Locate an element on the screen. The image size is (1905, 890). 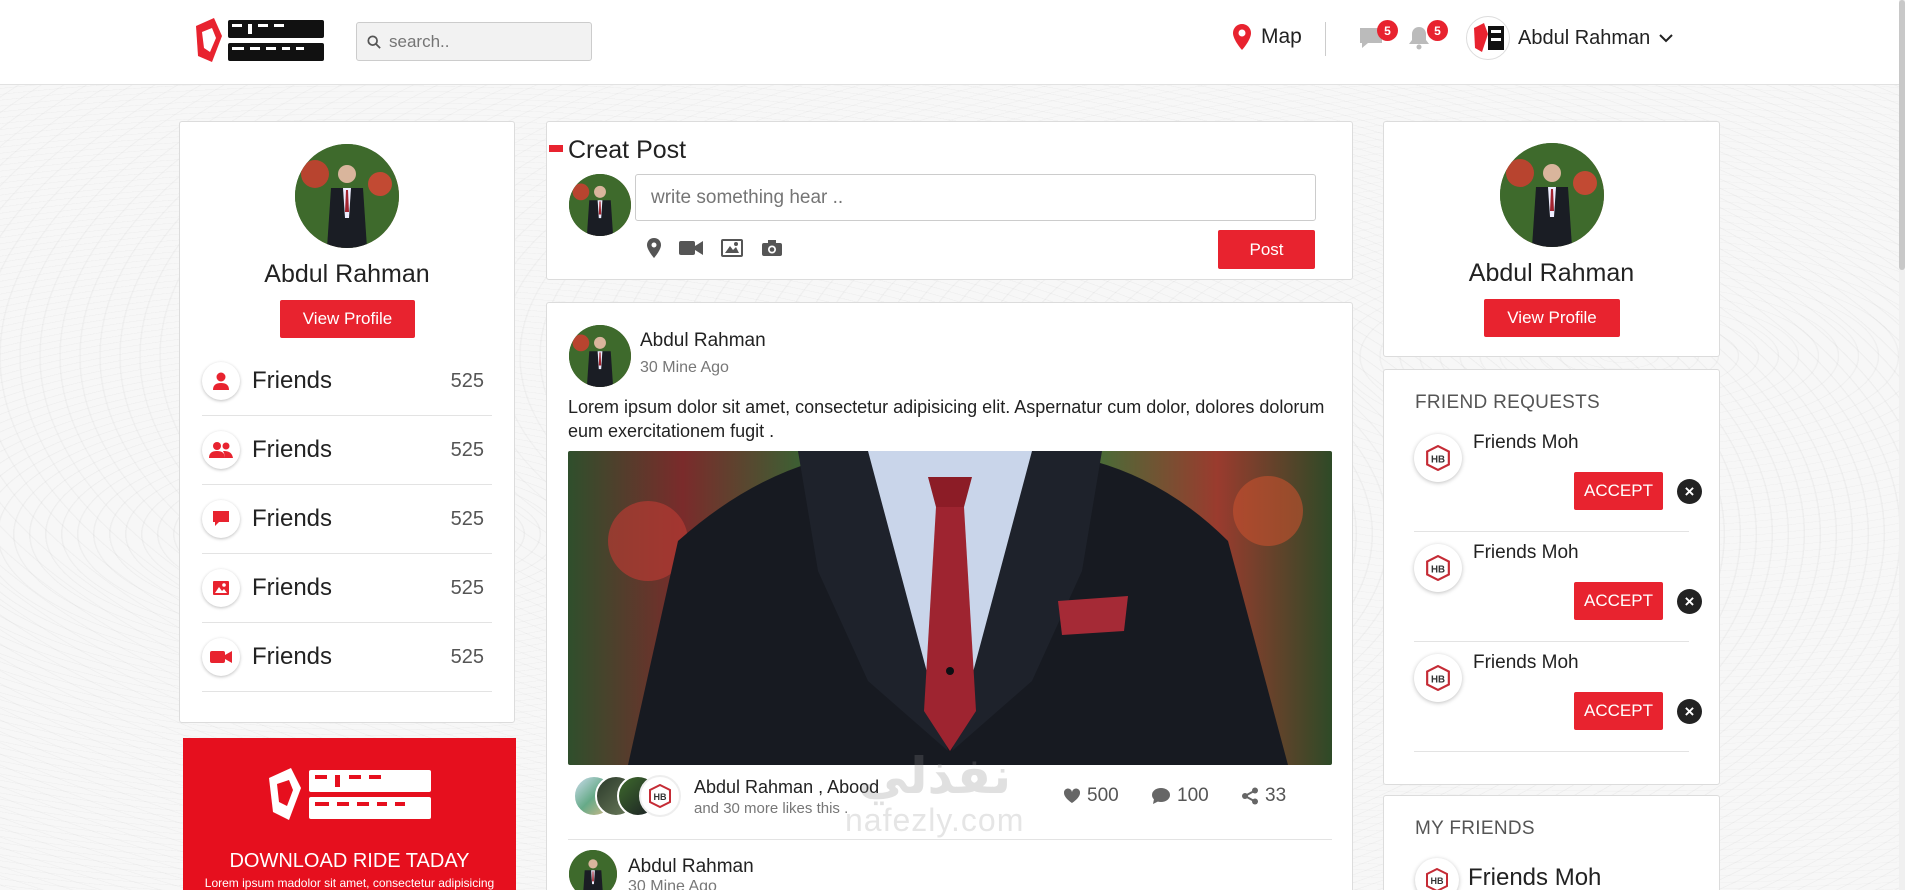
map-link: Map is located at coordinates (1267, 37).